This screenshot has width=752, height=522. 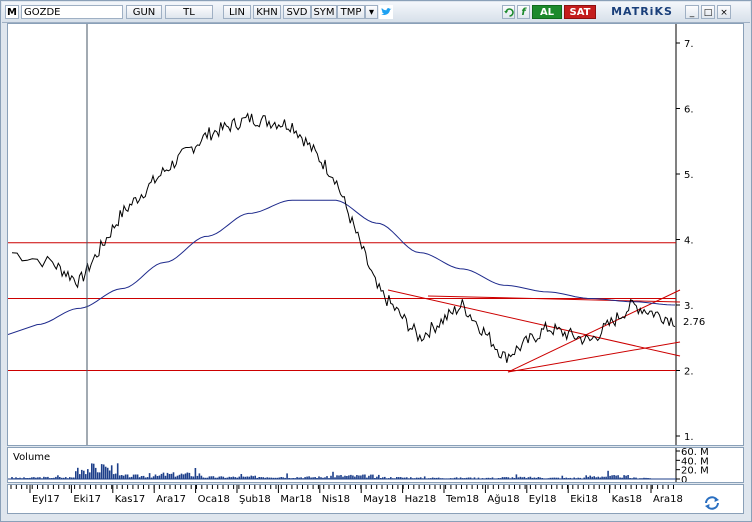 What do you see at coordinates (214, 499) in the screenshot?
I see `time-label: Oca18` at bounding box center [214, 499].